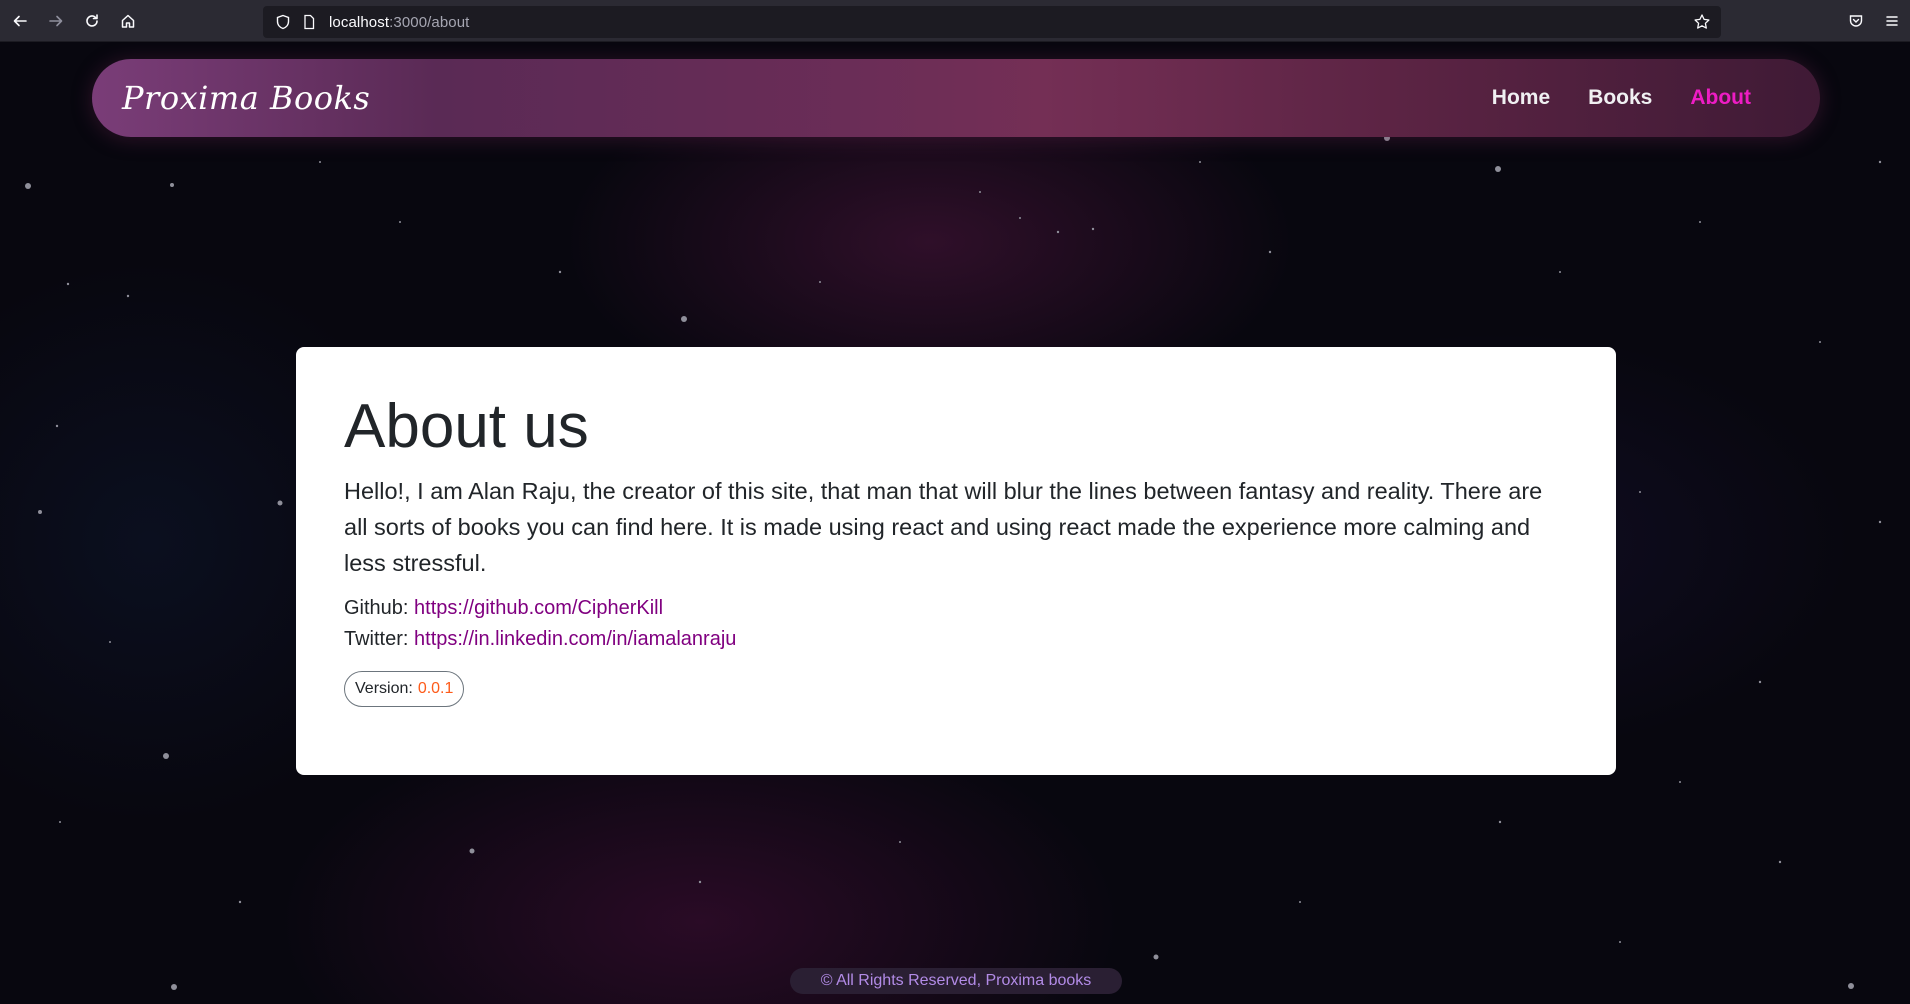 The height and width of the screenshot is (1004, 1910). I want to click on hamburger-menu-icon, so click(1892, 21).